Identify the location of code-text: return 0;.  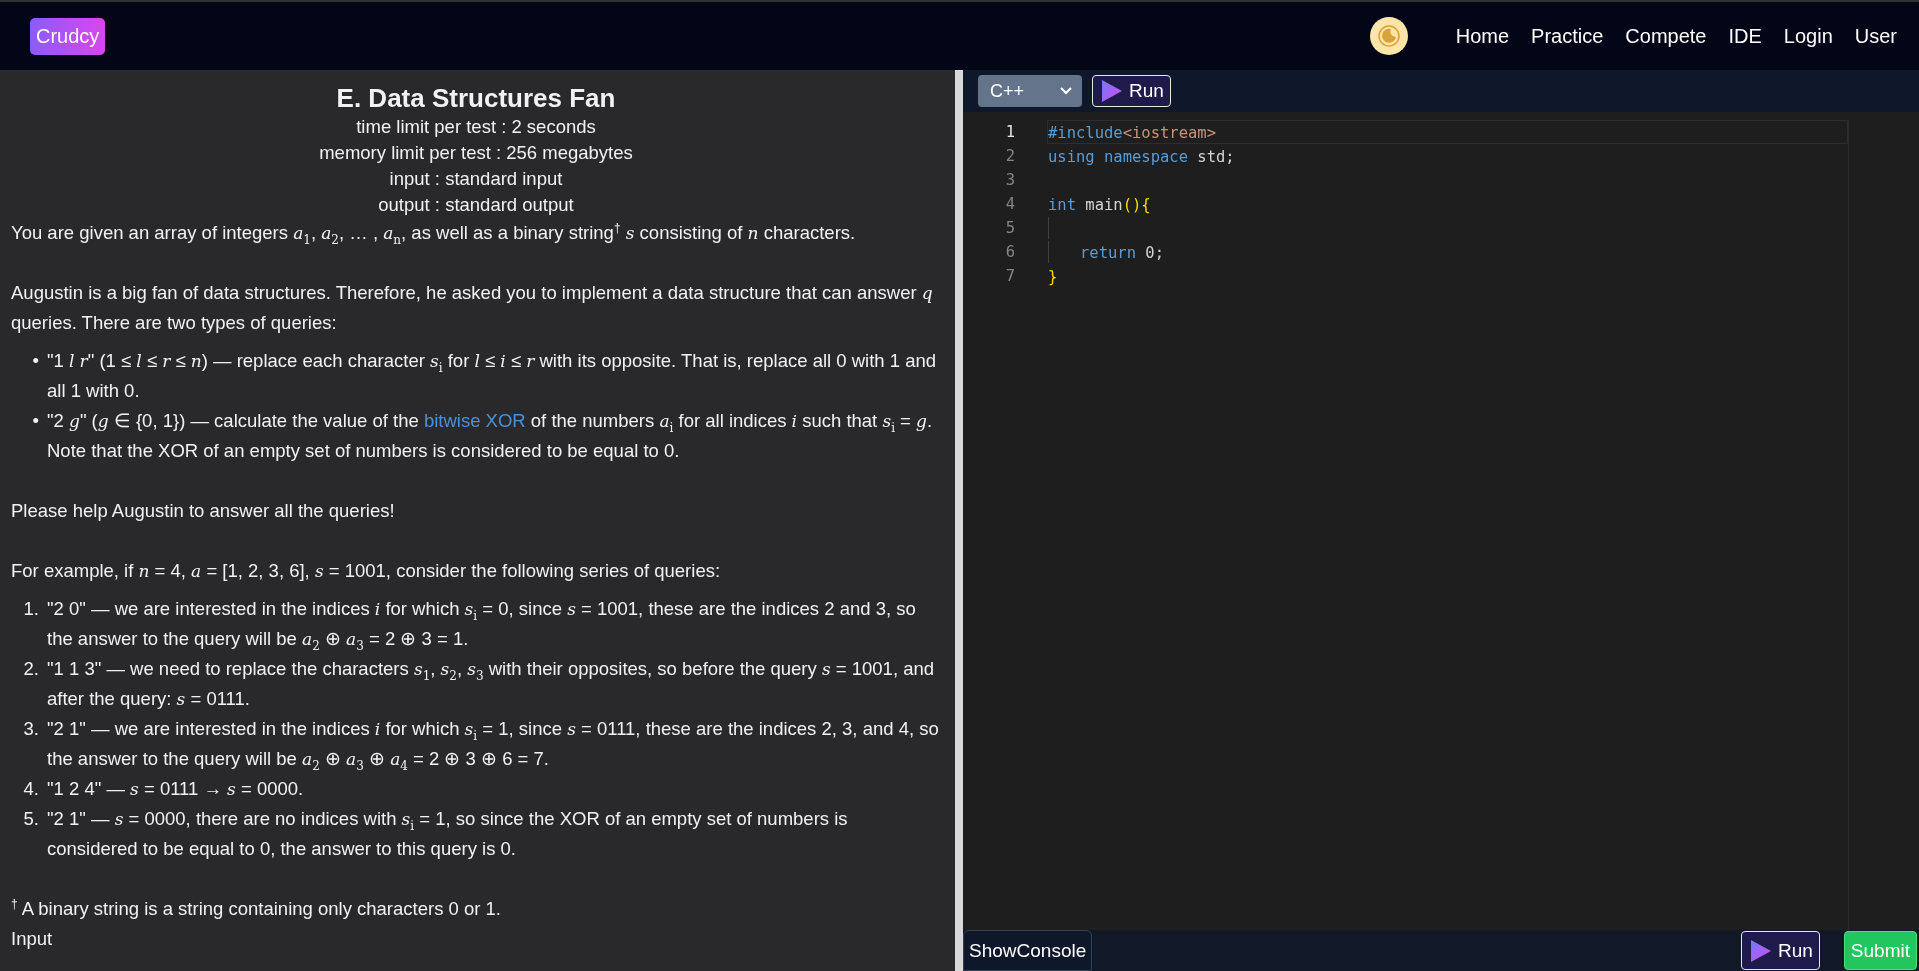
(1122, 253).